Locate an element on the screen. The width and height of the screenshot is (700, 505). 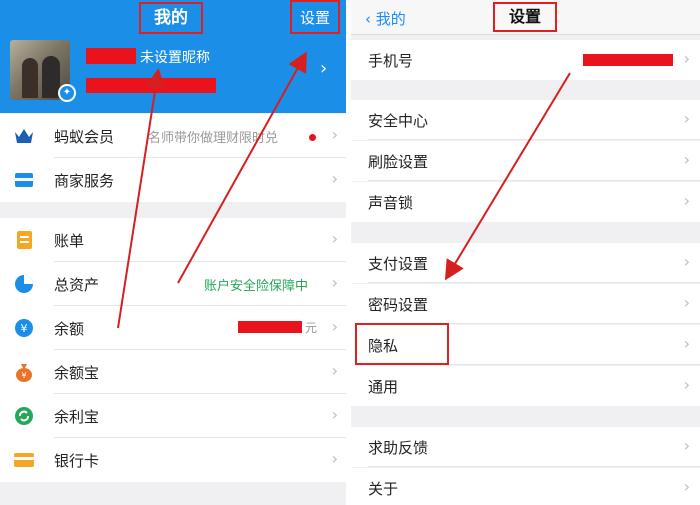
member-promo-text: 名师带你做理财限时兑 is located at coordinates (213, 138).